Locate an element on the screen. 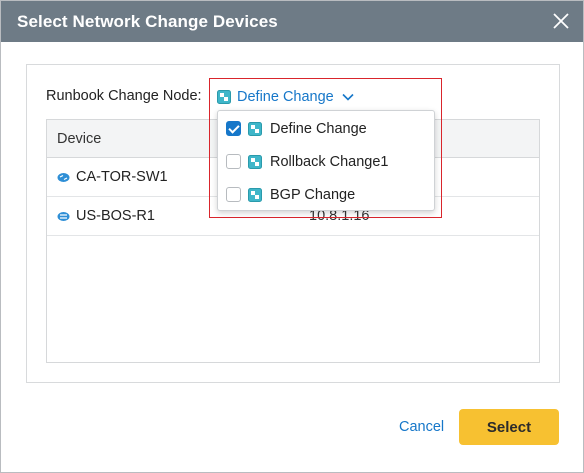  column-header-device: Device is located at coordinates (79, 139).